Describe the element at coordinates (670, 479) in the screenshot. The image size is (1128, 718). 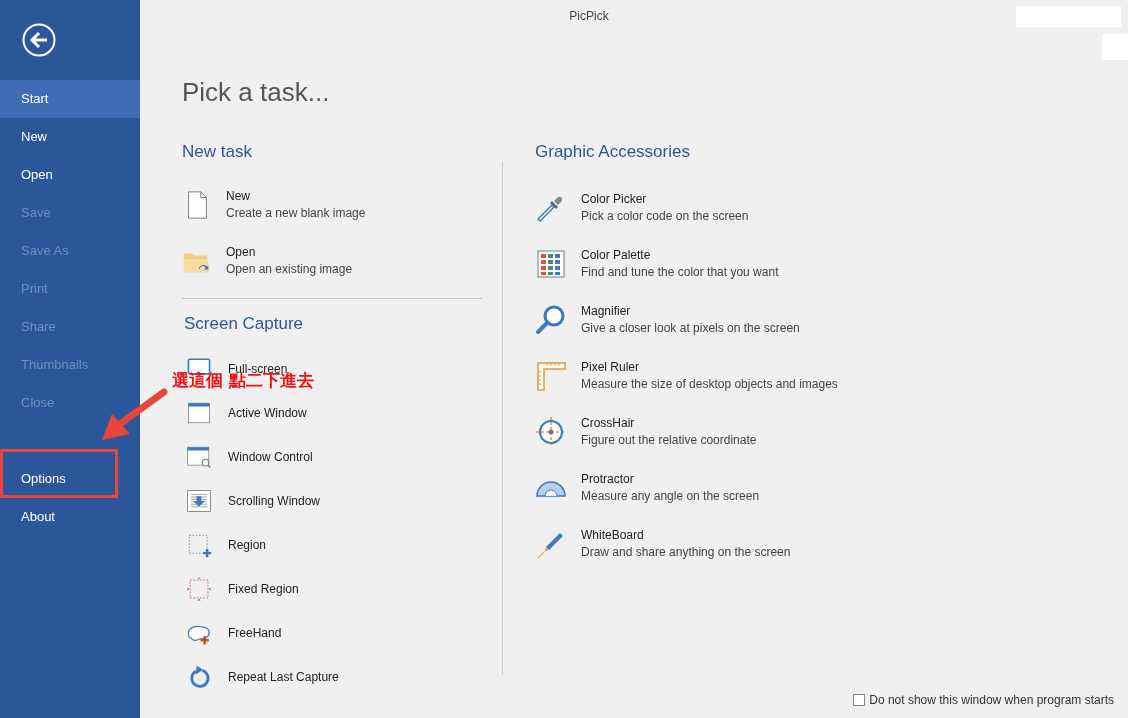
I see `task-title: Protractor` at that location.